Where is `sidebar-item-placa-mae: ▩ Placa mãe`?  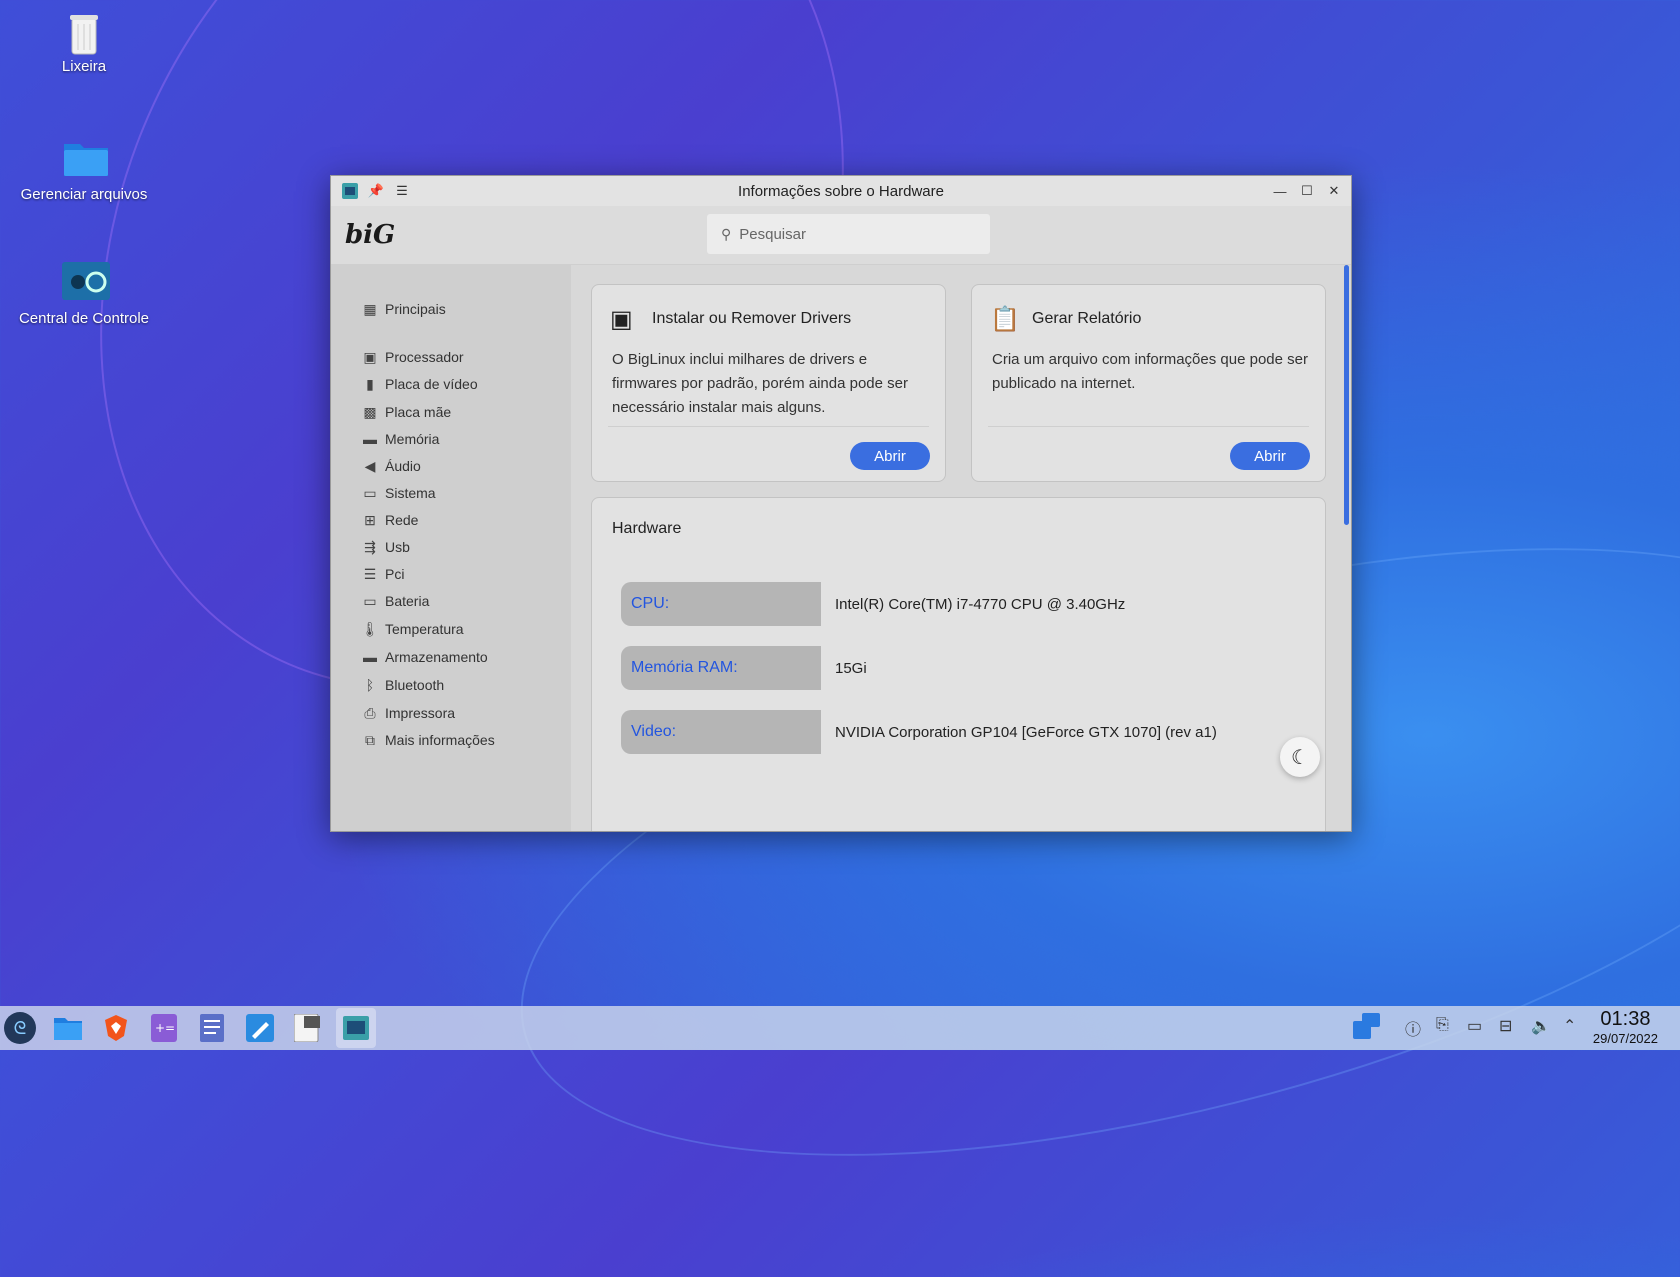 sidebar-item-placa-mae: ▩ Placa mãe is located at coordinates (406, 412).